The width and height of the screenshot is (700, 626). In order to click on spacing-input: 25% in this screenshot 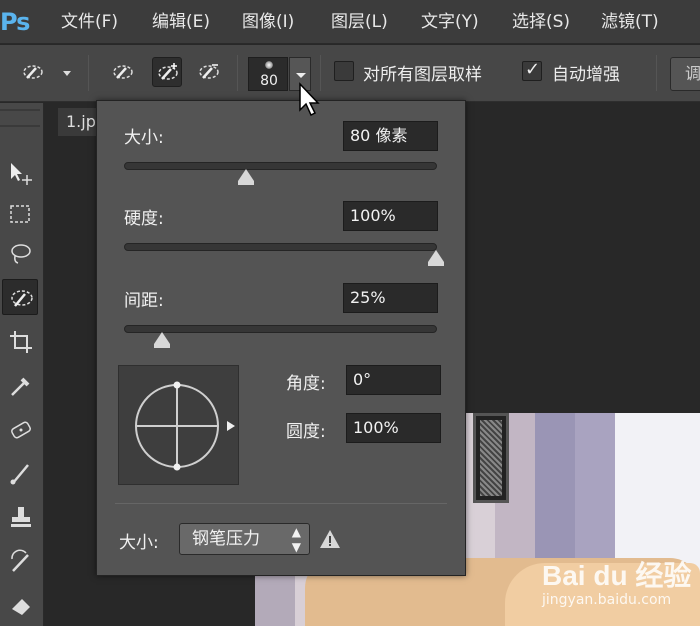, I will do `click(390, 298)`.